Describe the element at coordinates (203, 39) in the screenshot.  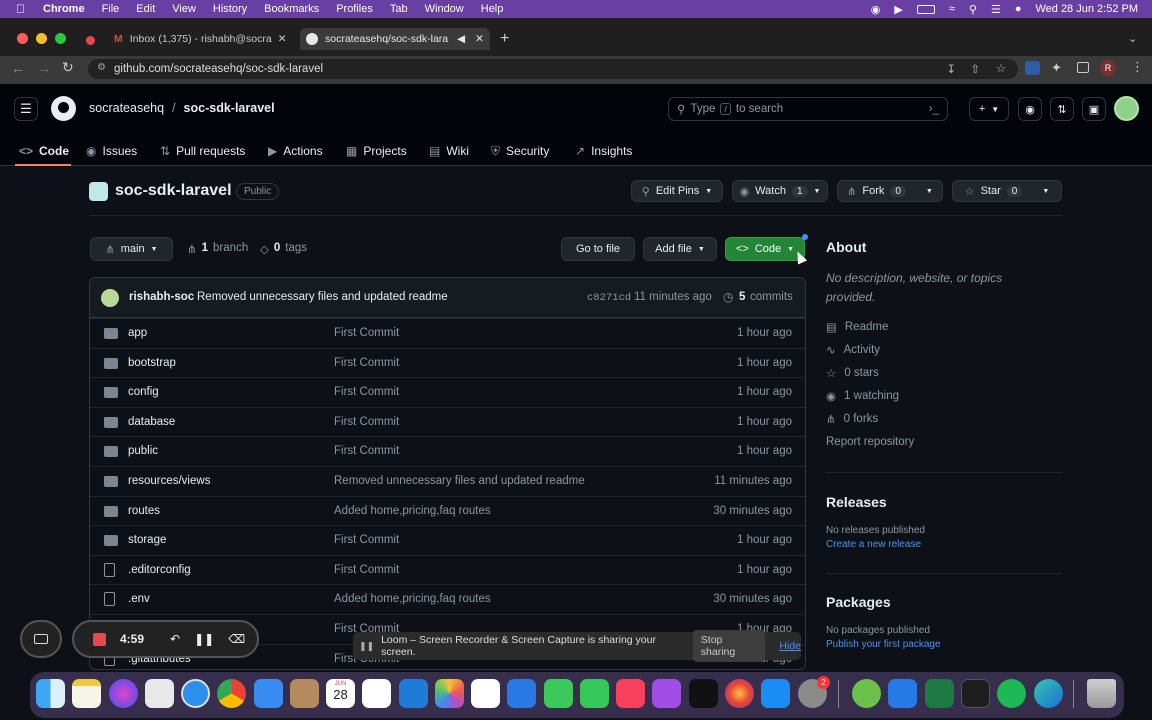
I see `tab-gmail: M Inbox (1,375) - rishabh@socrat ✕` at that location.